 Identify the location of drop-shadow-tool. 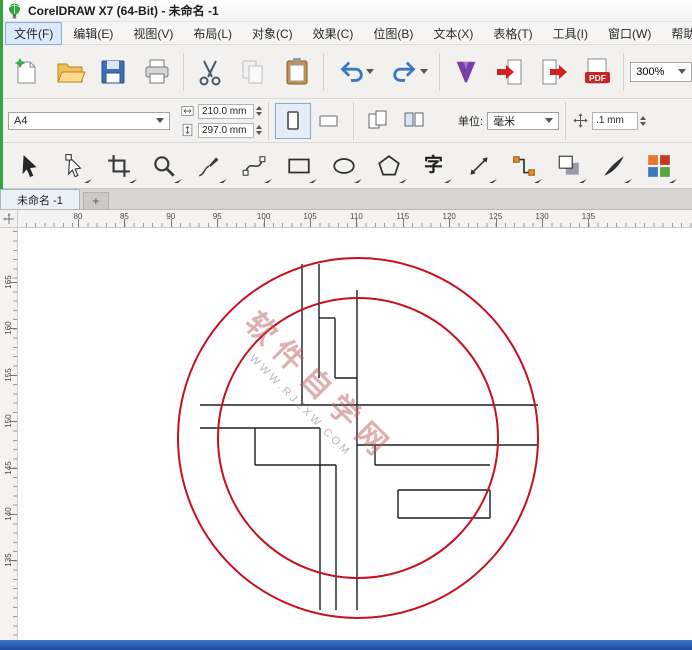
(568, 166).